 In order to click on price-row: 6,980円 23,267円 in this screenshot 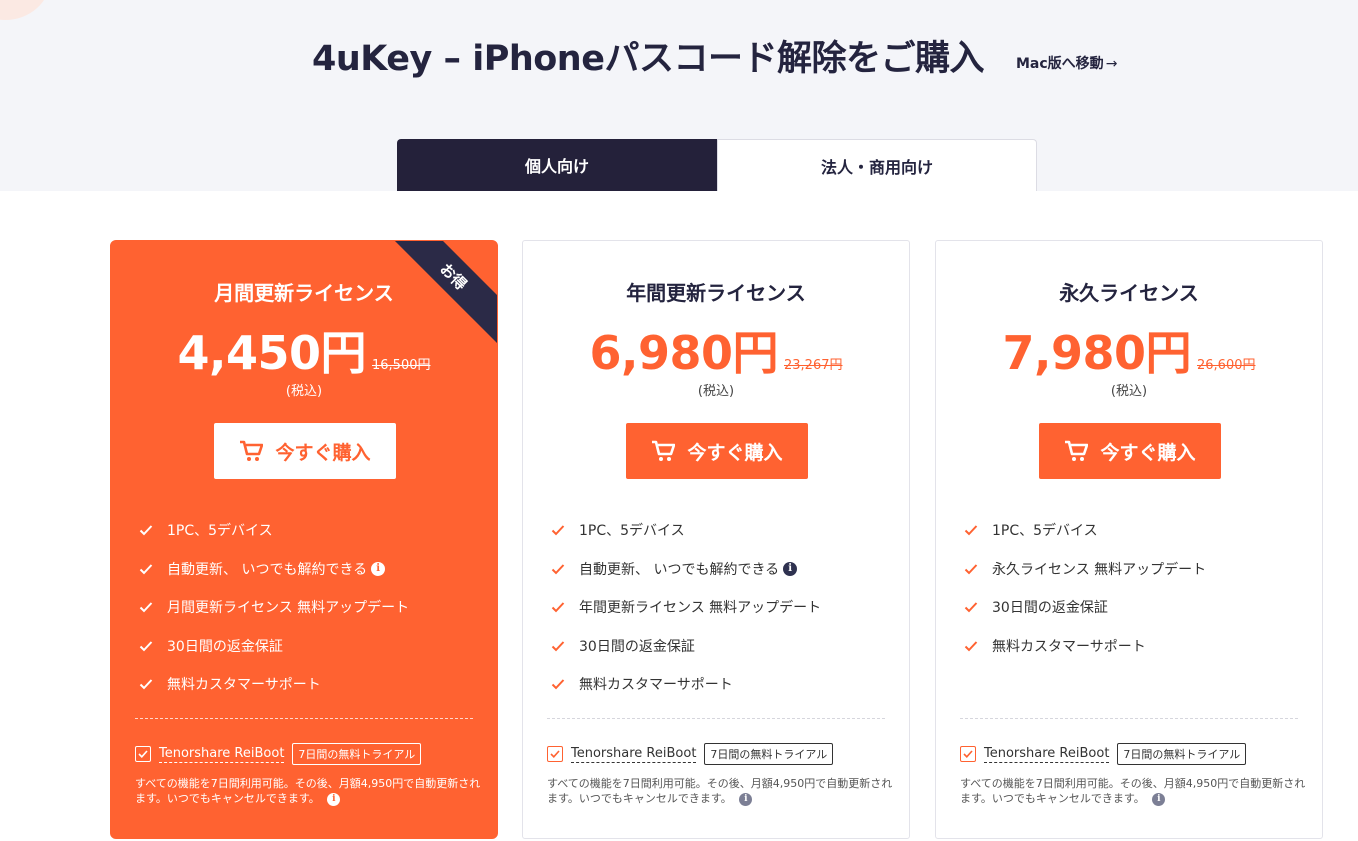, I will do `click(716, 350)`.